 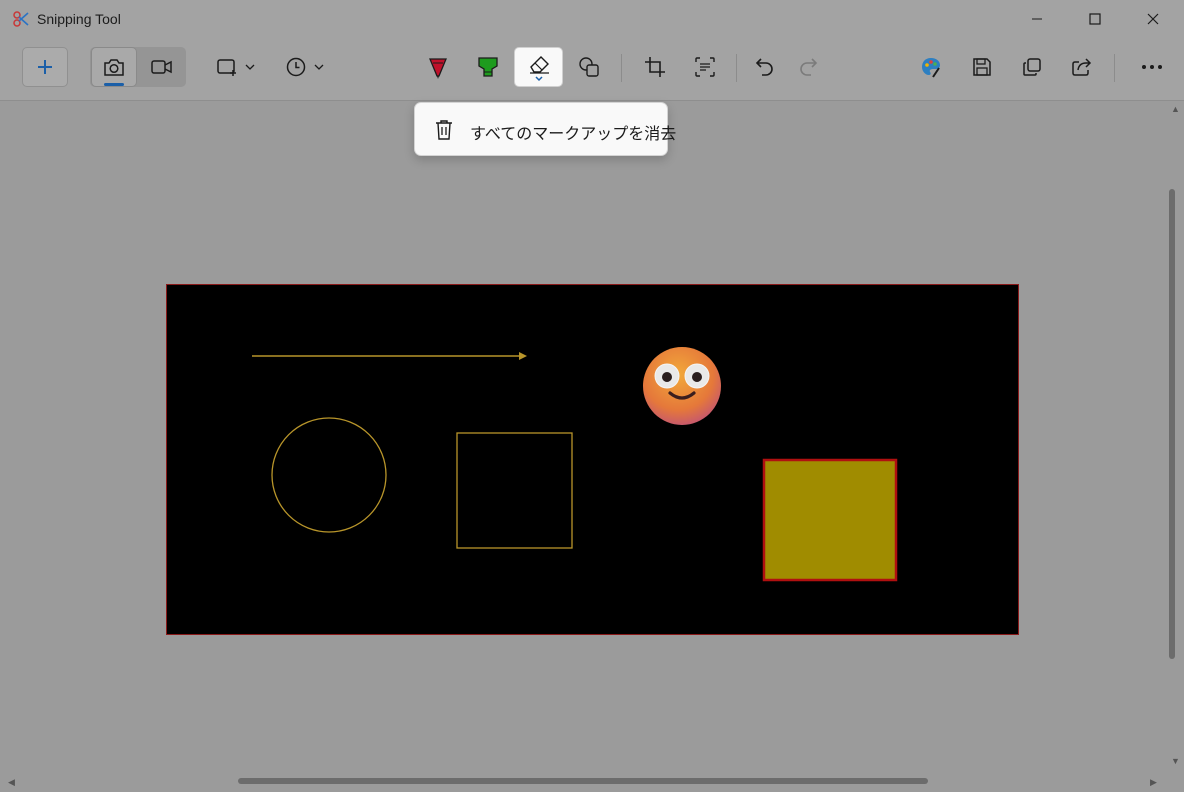 What do you see at coordinates (514, 490) in the screenshot?
I see `square-markup` at bounding box center [514, 490].